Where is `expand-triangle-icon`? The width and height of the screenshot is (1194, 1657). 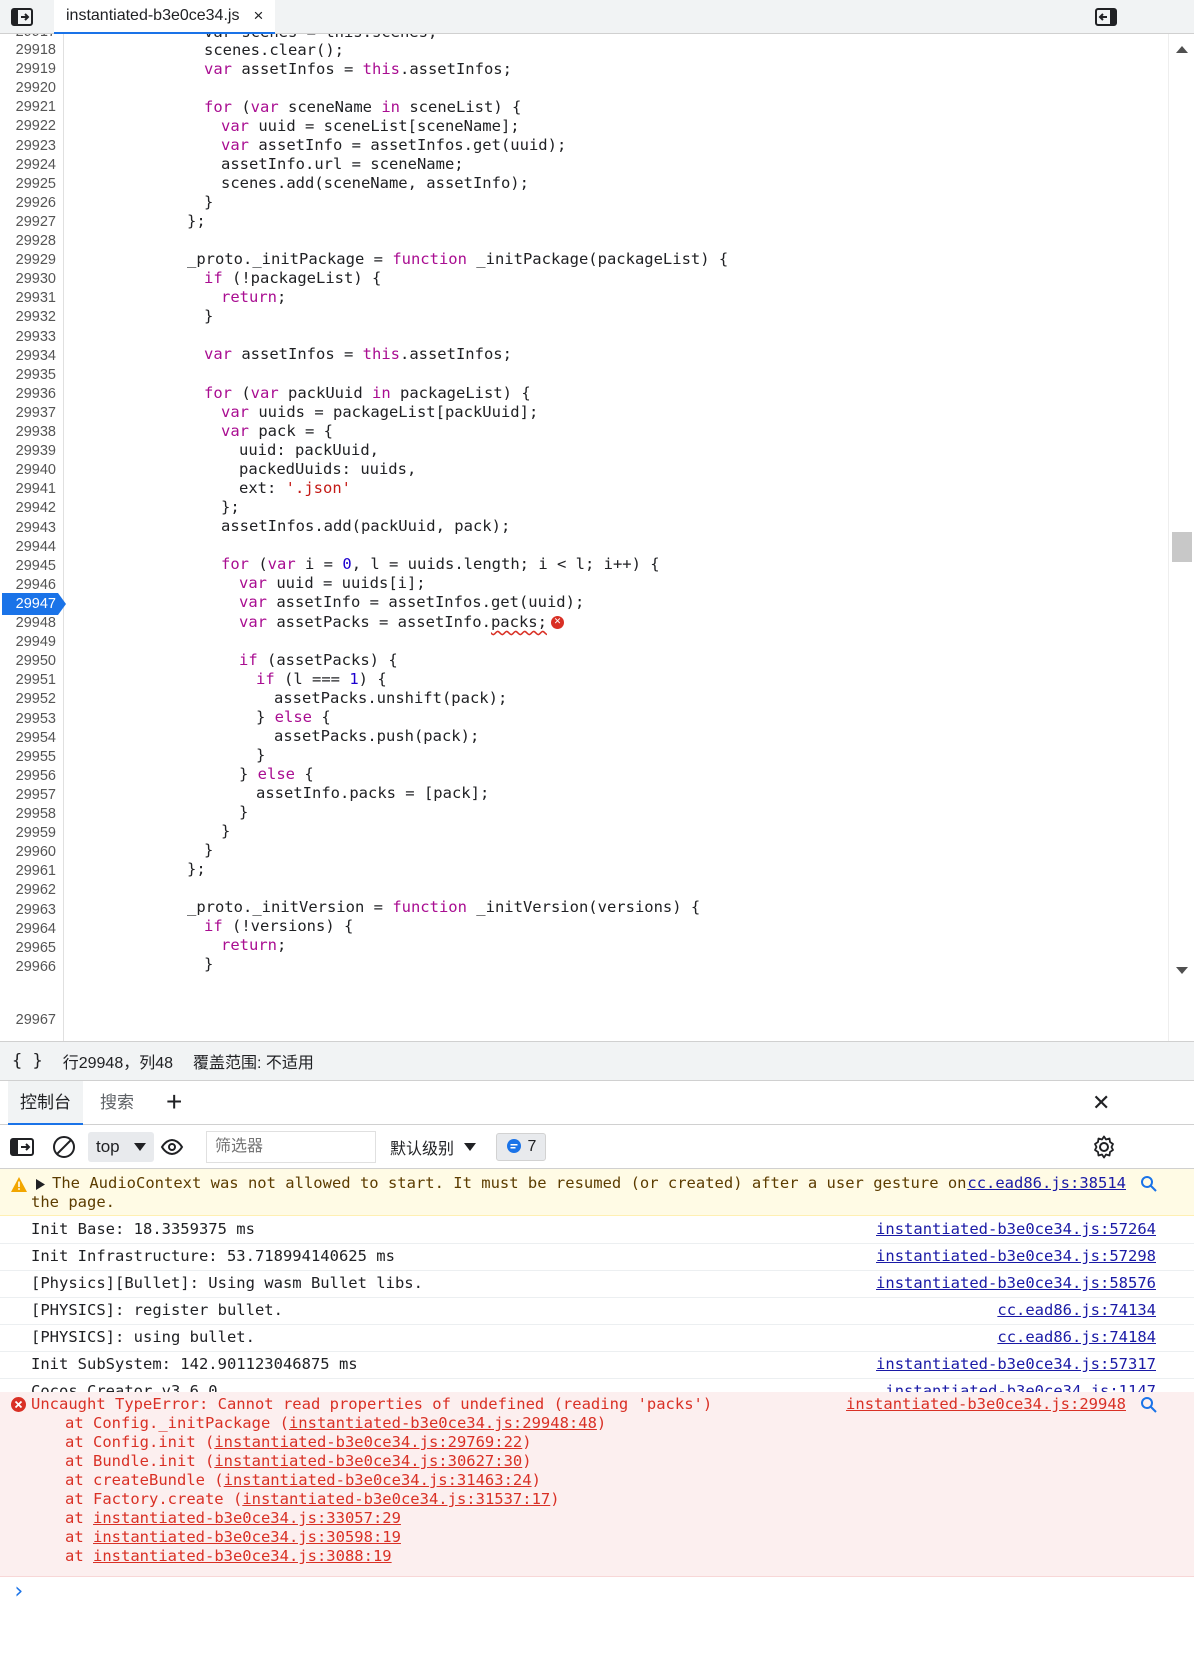 expand-triangle-icon is located at coordinates (40, 1184).